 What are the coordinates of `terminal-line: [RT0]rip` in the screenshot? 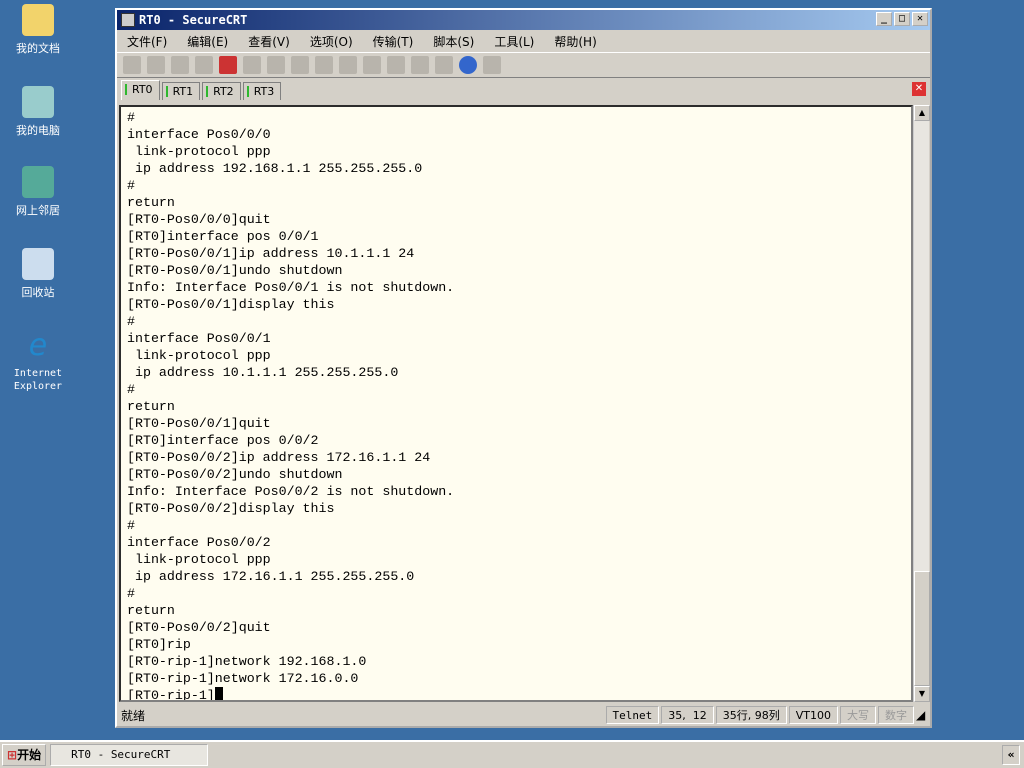 It's located at (159, 644).